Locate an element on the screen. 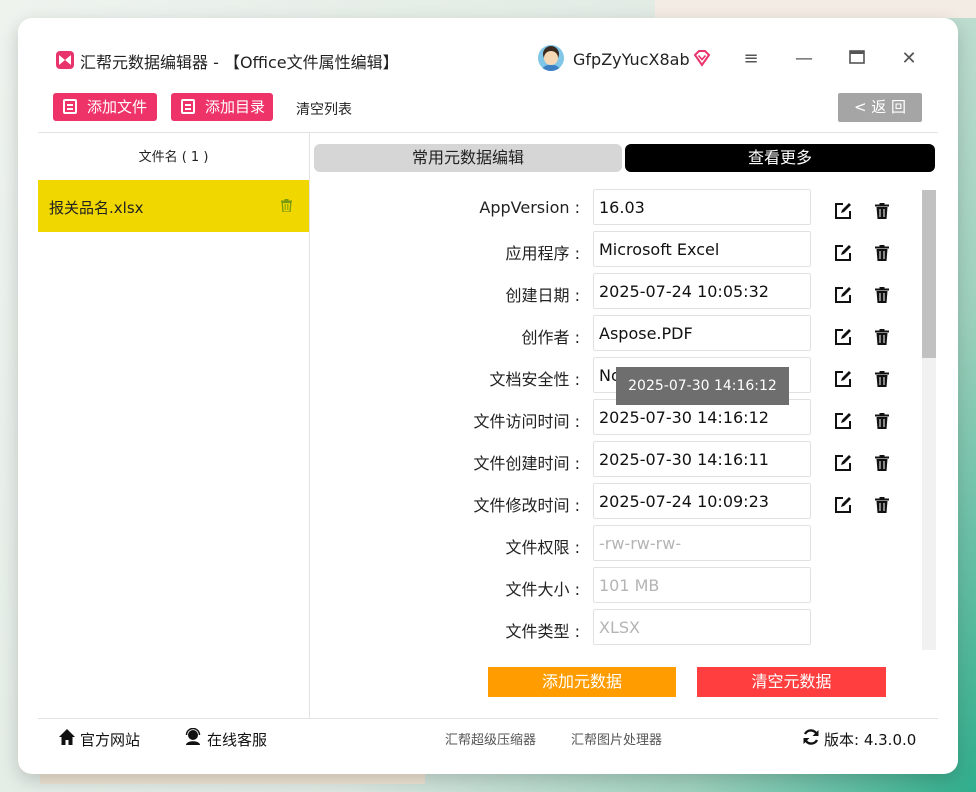 This screenshot has width=976, height=792. application-input is located at coordinates (702, 249).